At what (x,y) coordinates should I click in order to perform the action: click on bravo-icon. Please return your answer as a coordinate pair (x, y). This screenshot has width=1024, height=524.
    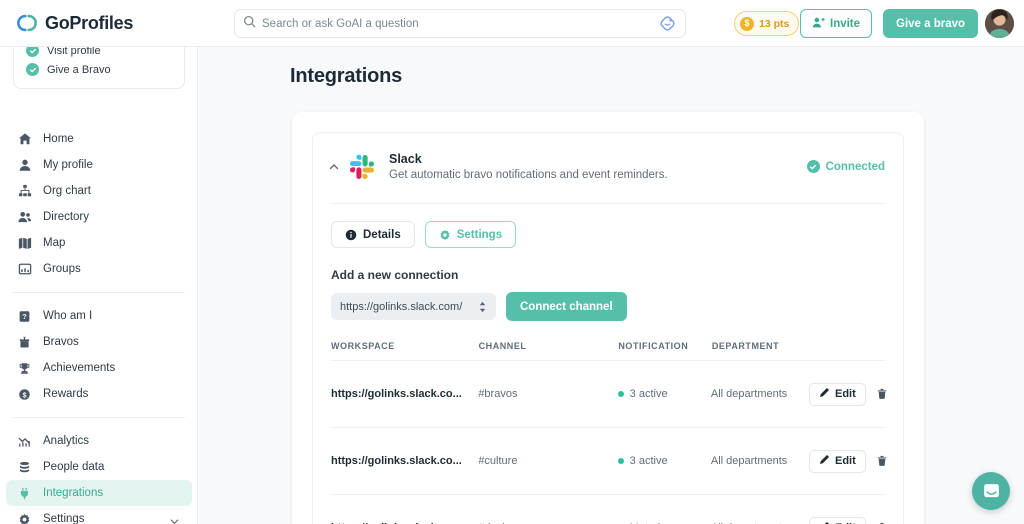
    Looking at the image, I should click on (24, 342).